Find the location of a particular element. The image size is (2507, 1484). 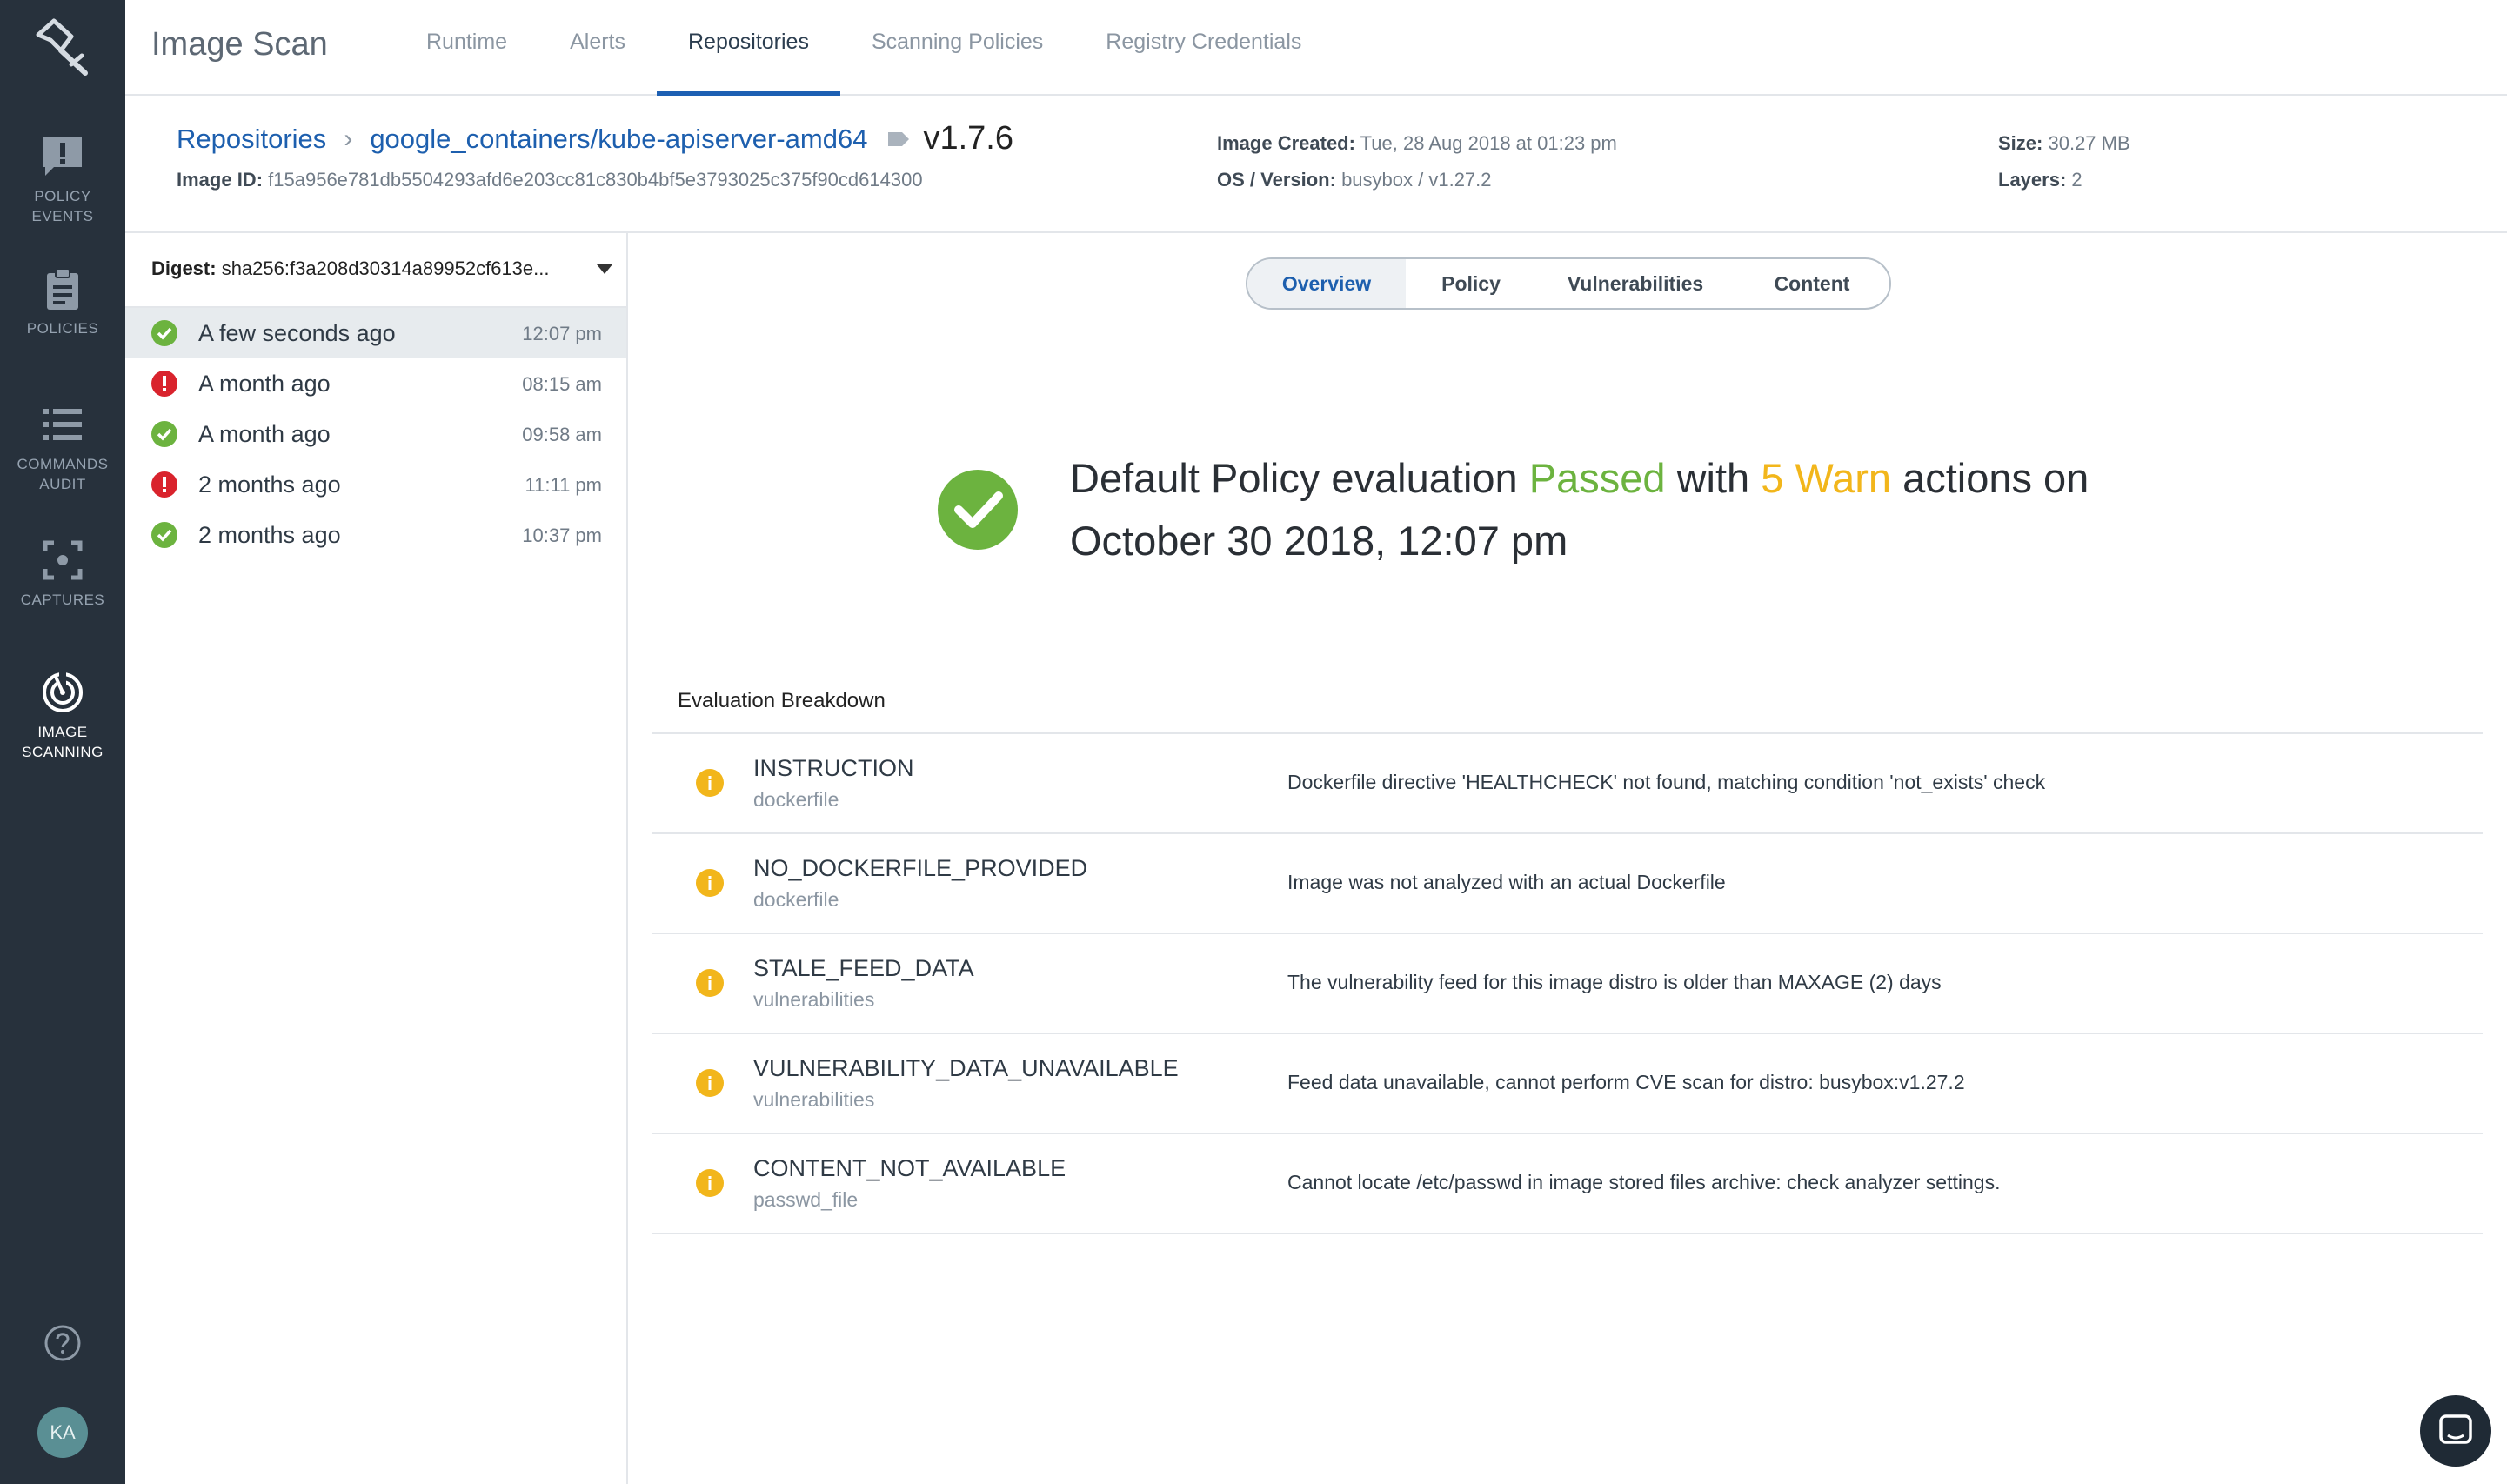

tab-repositories: Repositories is located at coordinates (748, 48).